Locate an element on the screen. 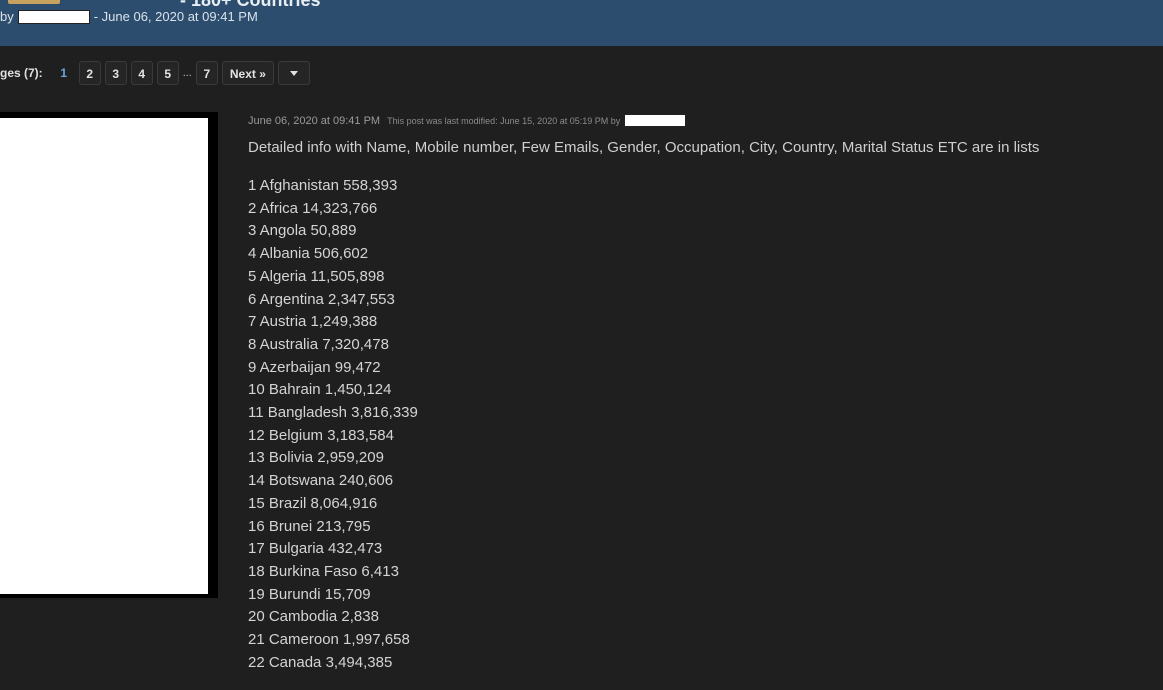 The image size is (1163, 690). list-item: 14 Botswana 240,606 is located at coordinates (321, 481).